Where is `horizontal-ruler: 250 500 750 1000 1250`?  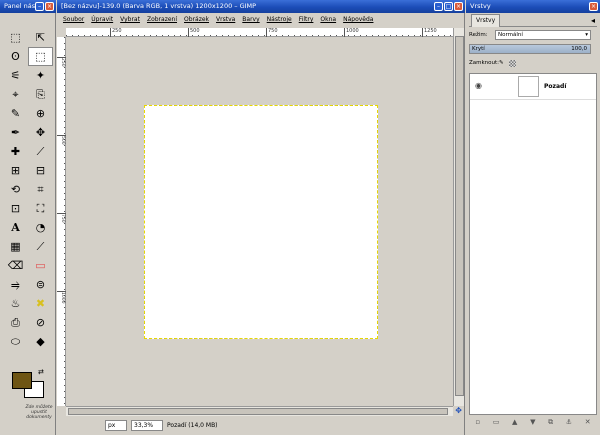 horizontal-ruler: 250 500 750 1000 1250 is located at coordinates (259, 32).